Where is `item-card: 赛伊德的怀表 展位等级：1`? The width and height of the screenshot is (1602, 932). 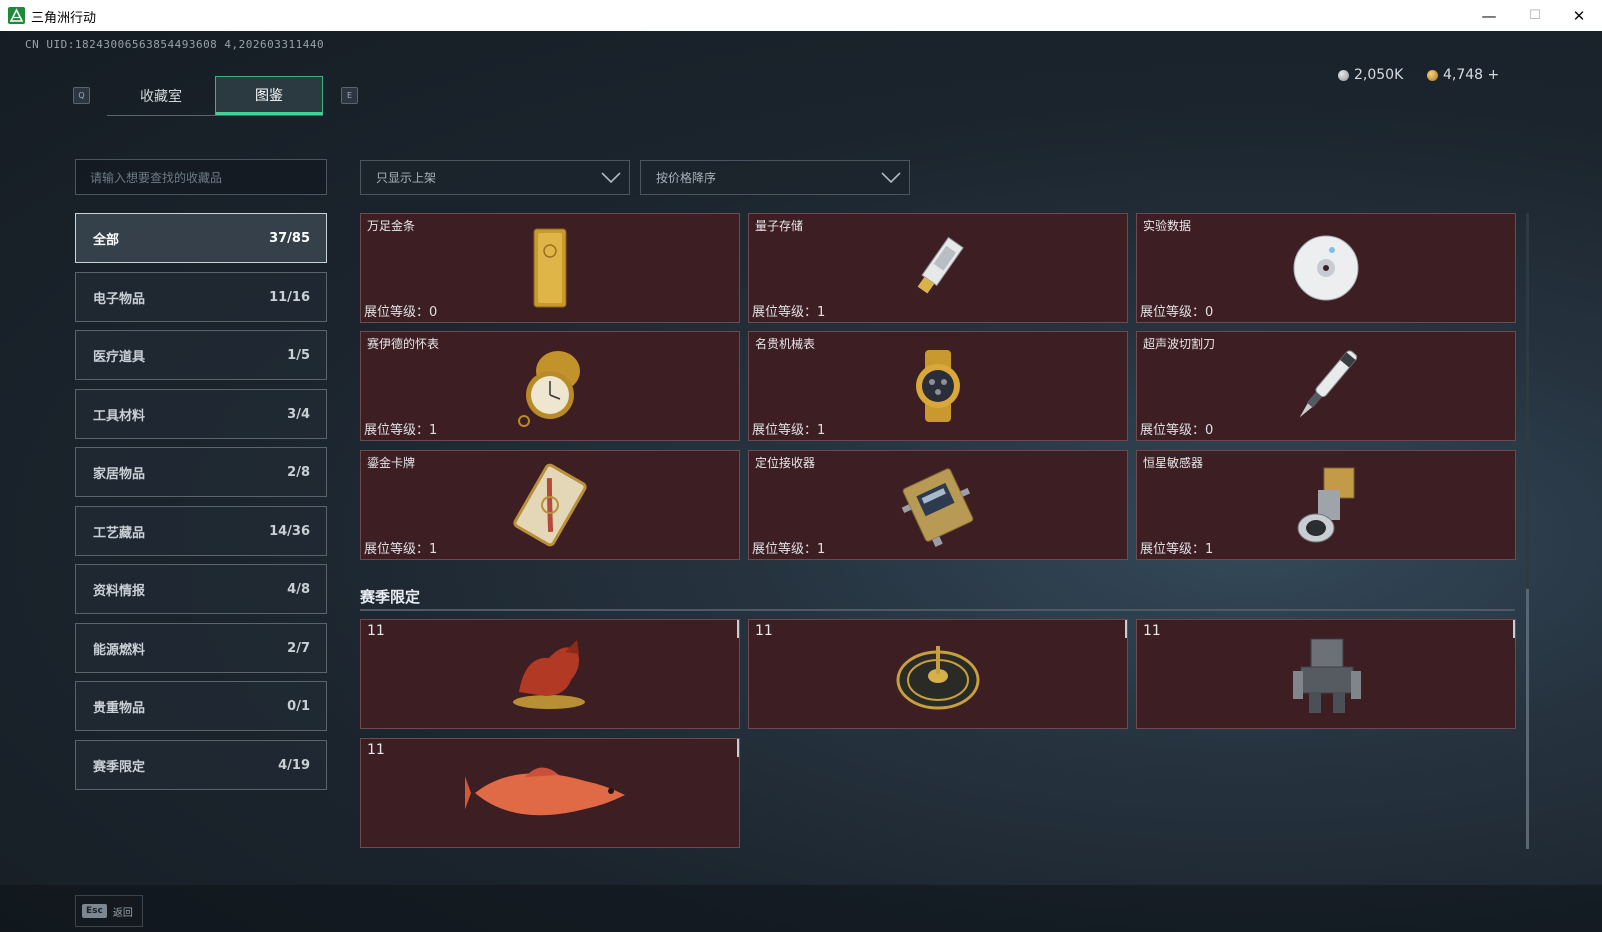
item-card: 赛伊德的怀表 展位等级：1 is located at coordinates (550, 386).